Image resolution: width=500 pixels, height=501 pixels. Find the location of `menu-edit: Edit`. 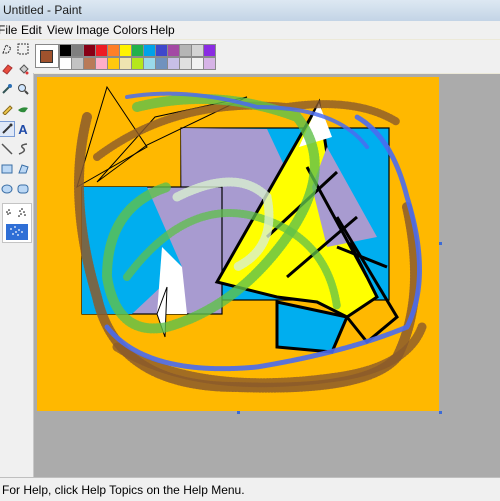

menu-edit: Edit is located at coordinates (31, 30).